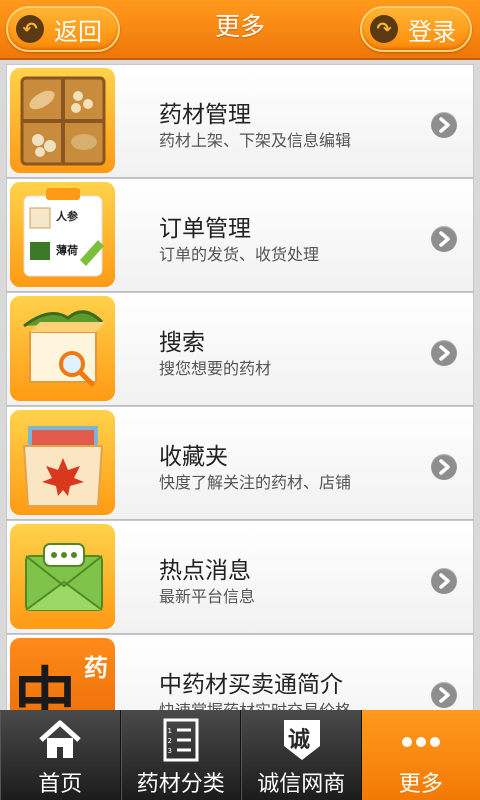 The height and width of the screenshot is (800, 480). What do you see at coordinates (62, 462) in the screenshot?
I see `folder-leaf-icon` at bounding box center [62, 462].